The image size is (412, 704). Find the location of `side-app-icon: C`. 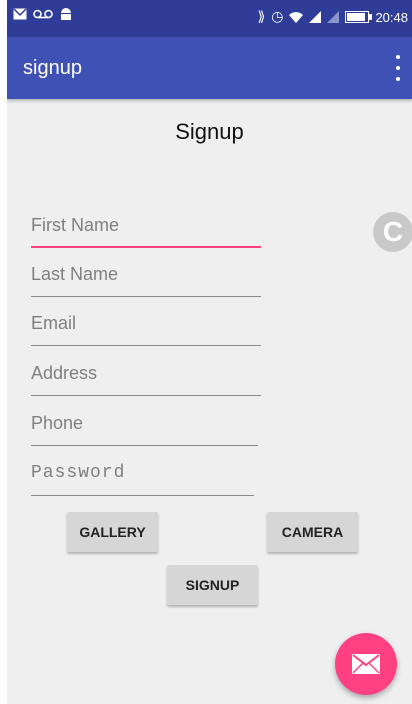

side-app-icon: C is located at coordinates (392, 232).